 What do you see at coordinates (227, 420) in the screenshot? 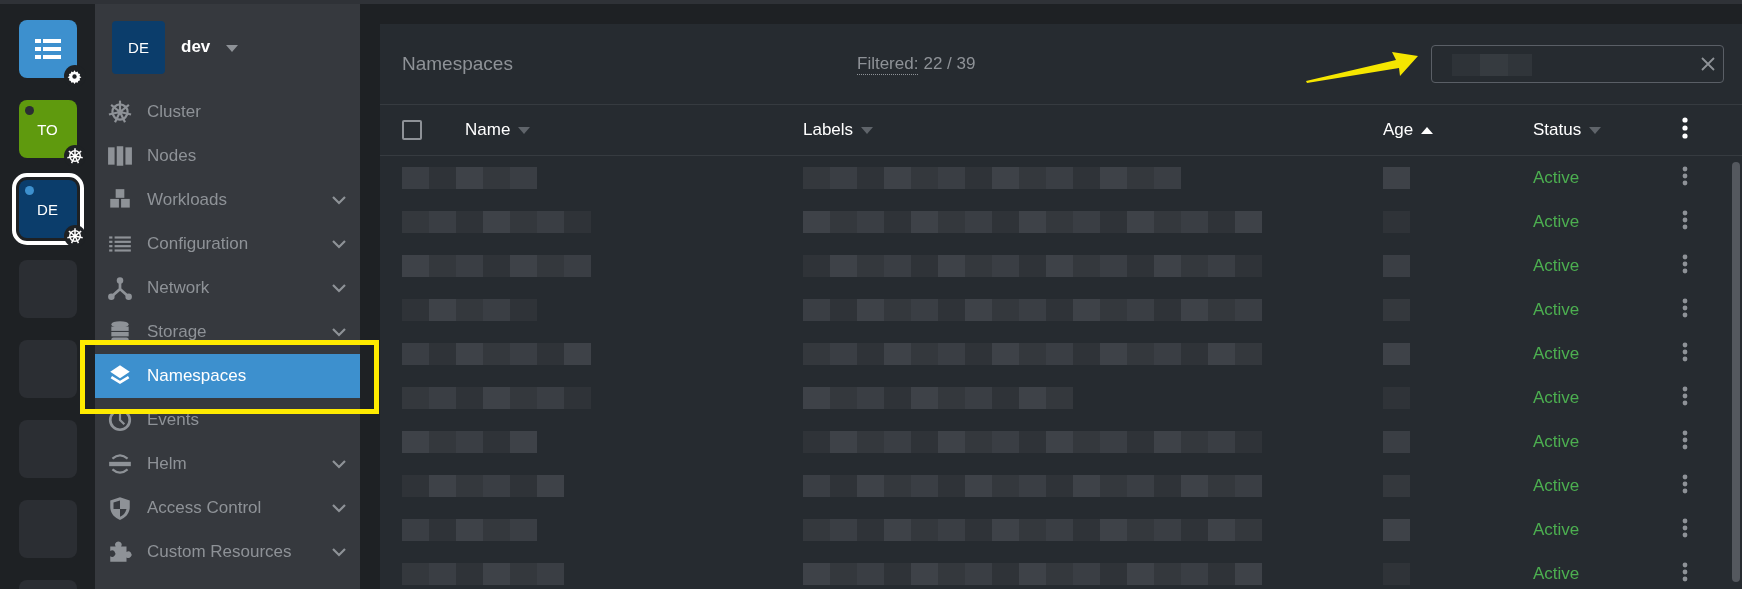
I see `sidebar-item: Events` at bounding box center [227, 420].